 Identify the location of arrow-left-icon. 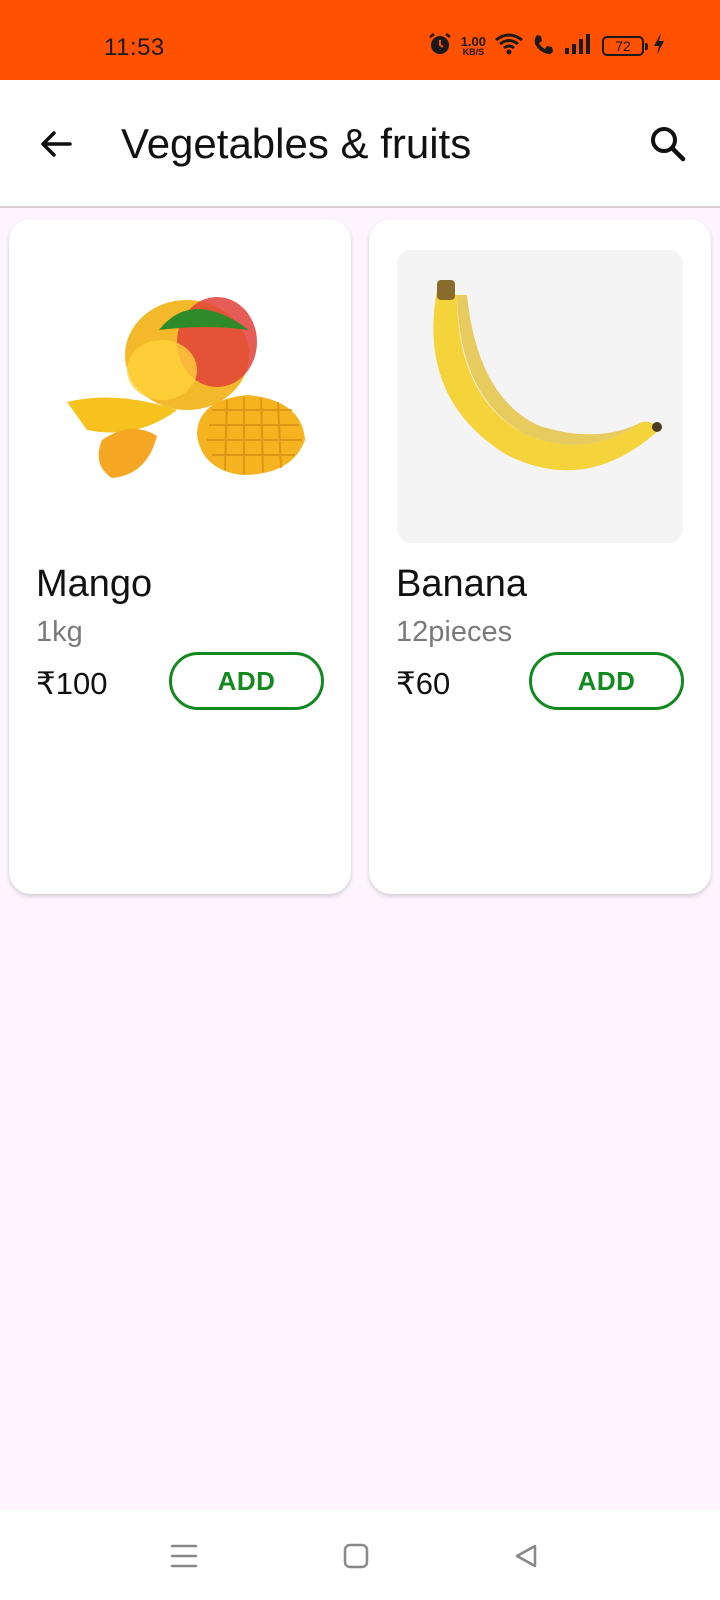
(56, 144).